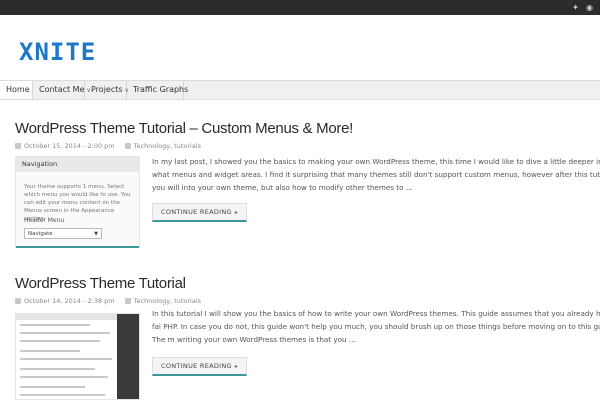  Describe the element at coordinates (300, 7) in the screenshot. I see `top-bar: ✦ ◉` at that location.